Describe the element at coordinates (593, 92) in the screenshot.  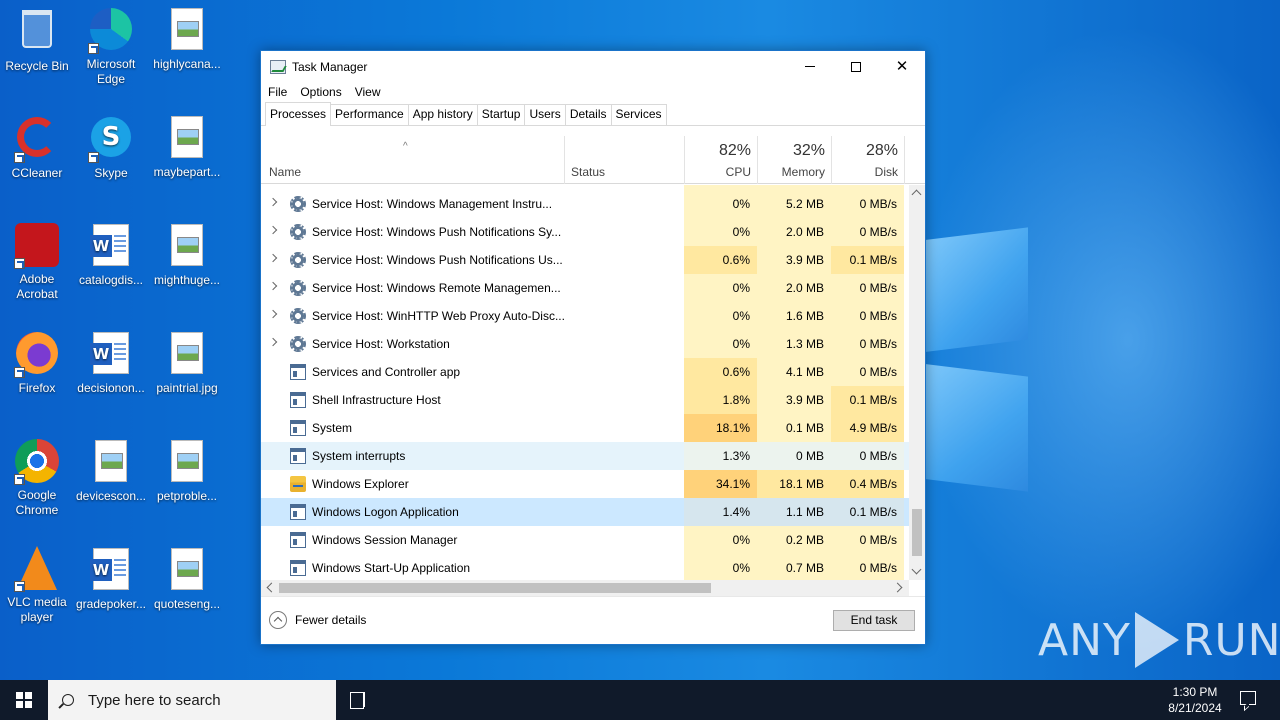
I see `menu-bar: File Options View` at that location.